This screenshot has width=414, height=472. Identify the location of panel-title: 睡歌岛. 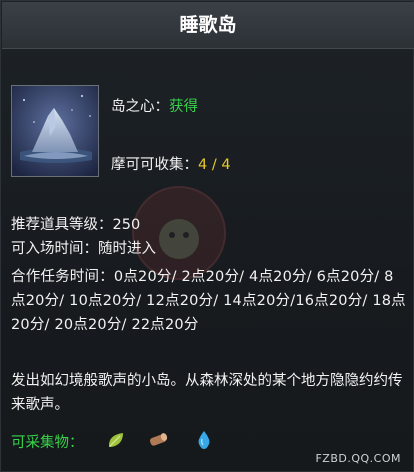
(208, 25).